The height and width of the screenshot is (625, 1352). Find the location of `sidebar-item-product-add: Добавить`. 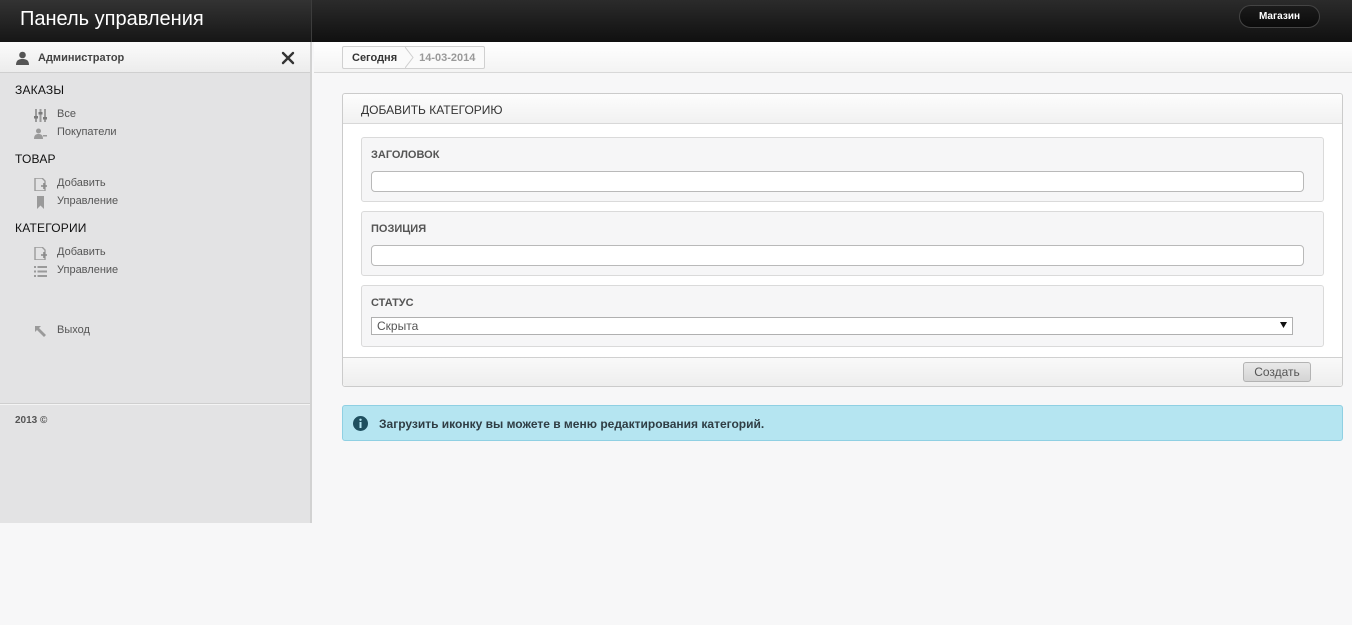

sidebar-item-product-add: Добавить is located at coordinates (70, 184).